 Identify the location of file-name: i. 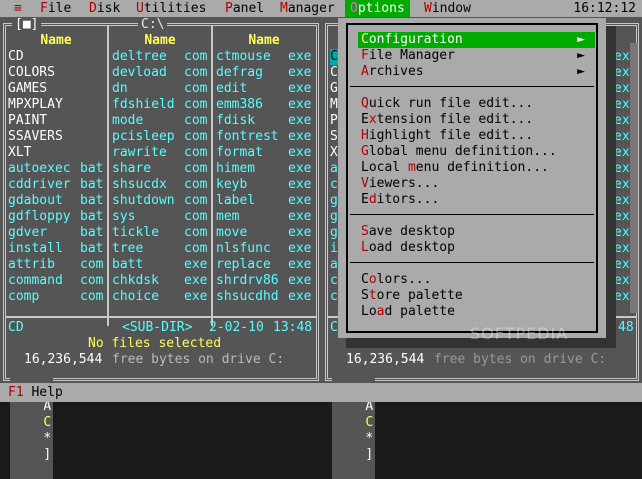
(334, 249).